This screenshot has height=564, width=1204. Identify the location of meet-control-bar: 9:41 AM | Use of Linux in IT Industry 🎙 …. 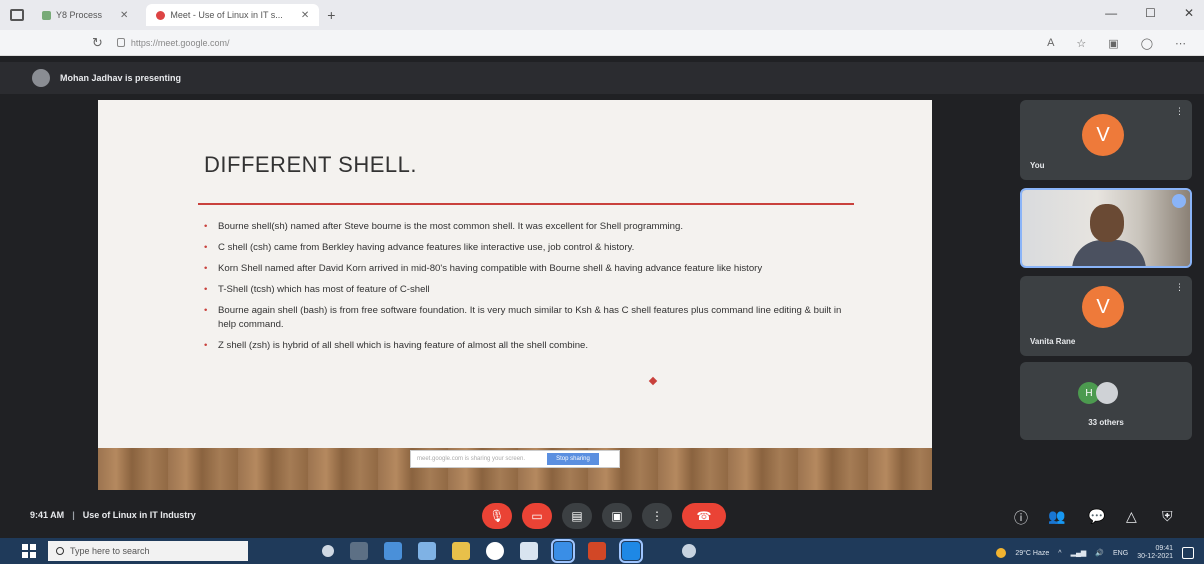
(602, 516).